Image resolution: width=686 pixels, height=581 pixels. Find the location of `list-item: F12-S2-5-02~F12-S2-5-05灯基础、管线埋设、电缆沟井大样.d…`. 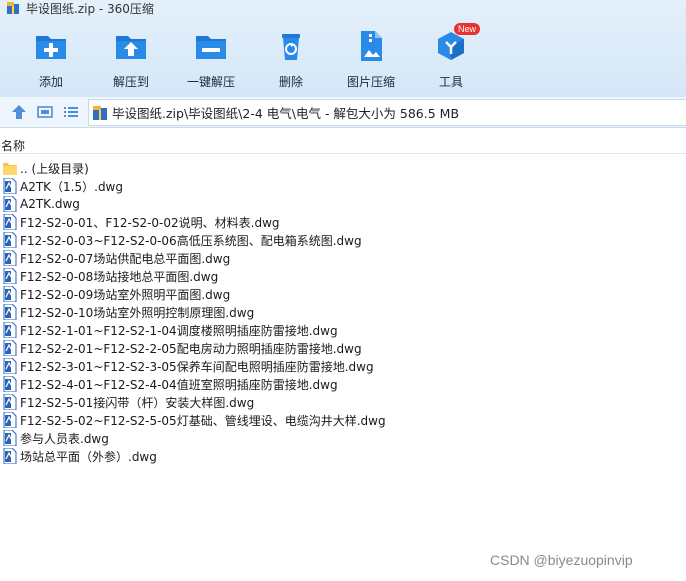

list-item: F12-S2-5-02~F12-S2-5-05灯基础、管线埋设、电缆沟井大样.d… is located at coordinates (343, 420).